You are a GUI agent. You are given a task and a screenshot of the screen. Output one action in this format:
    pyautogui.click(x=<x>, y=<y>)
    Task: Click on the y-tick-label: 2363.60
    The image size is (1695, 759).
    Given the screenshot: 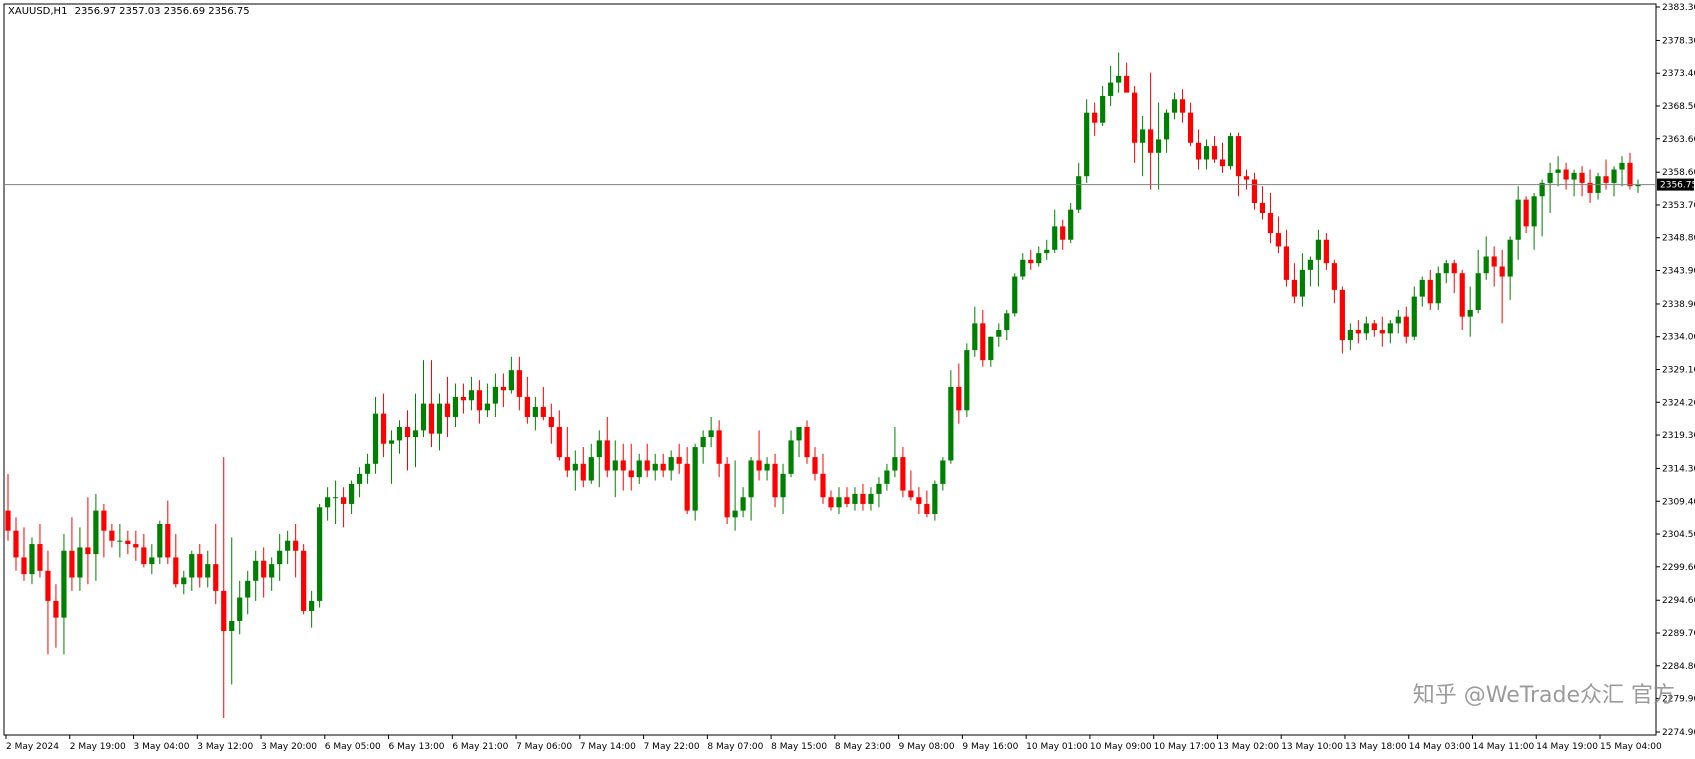 What is the action you would take?
    pyautogui.click(x=1678, y=140)
    